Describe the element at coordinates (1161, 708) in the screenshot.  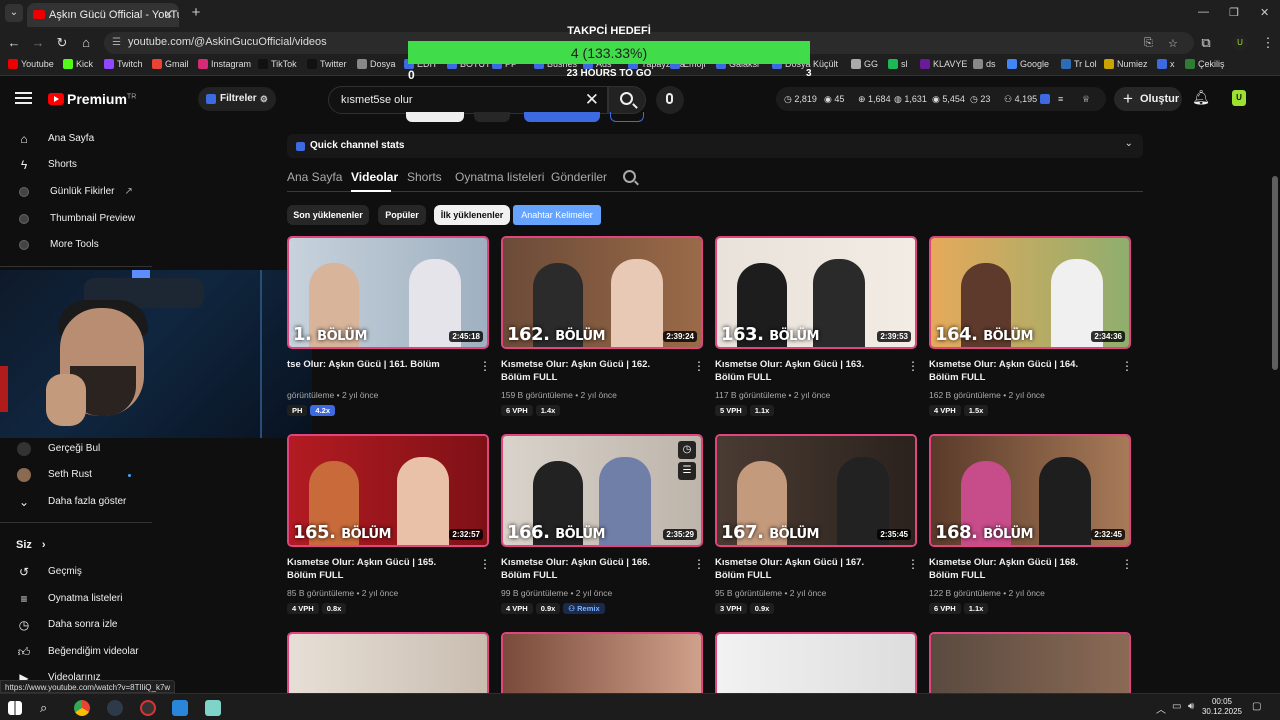
I see `tray-chevron-icon: ︿` at that location.